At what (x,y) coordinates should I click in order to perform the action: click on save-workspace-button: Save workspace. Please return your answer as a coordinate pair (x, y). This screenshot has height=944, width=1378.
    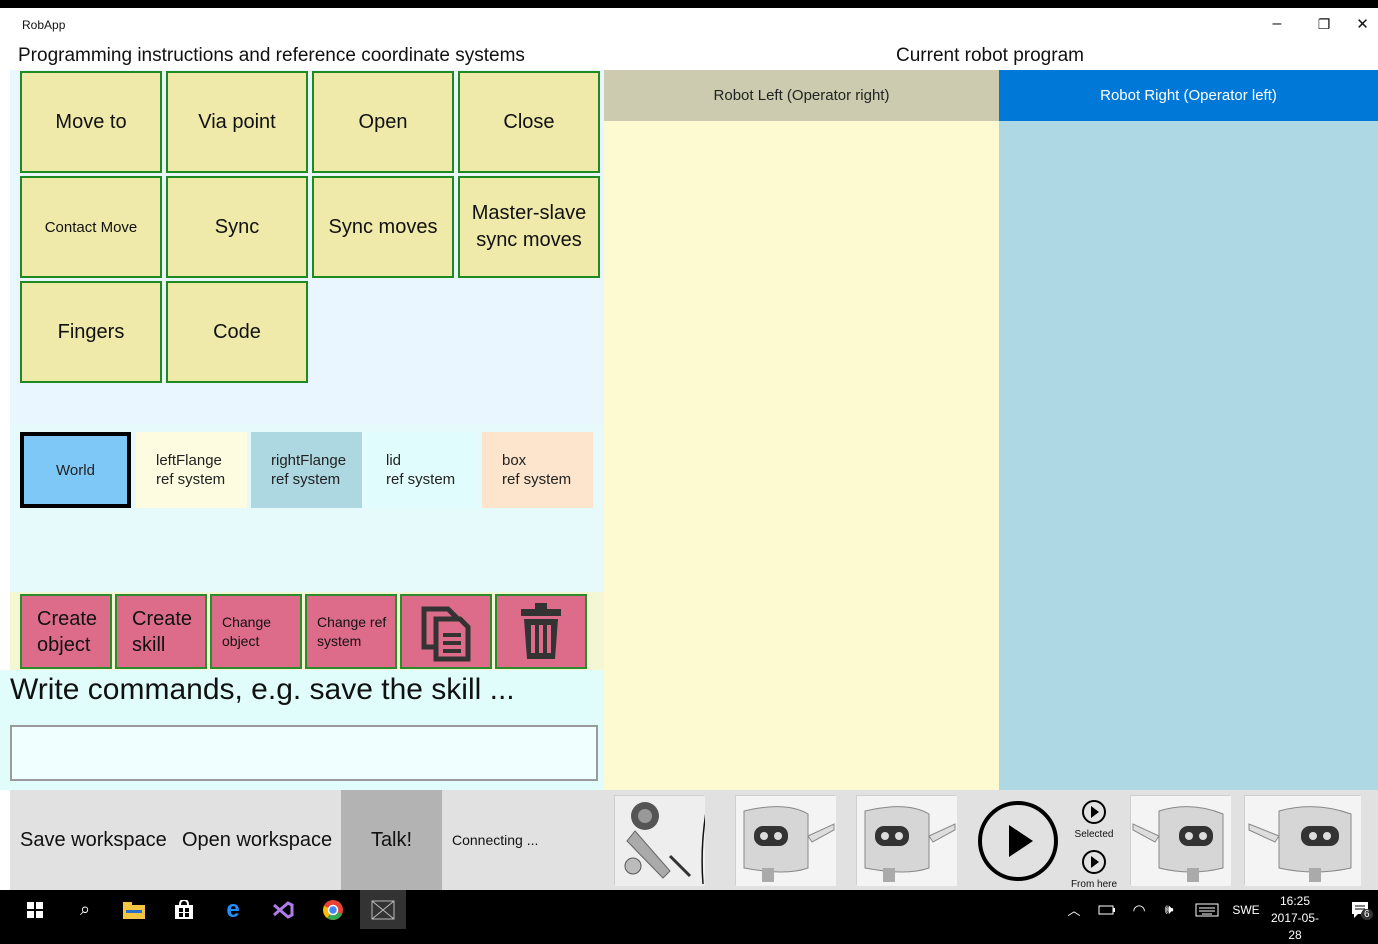
    Looking at the image, I should click on (93, 840).